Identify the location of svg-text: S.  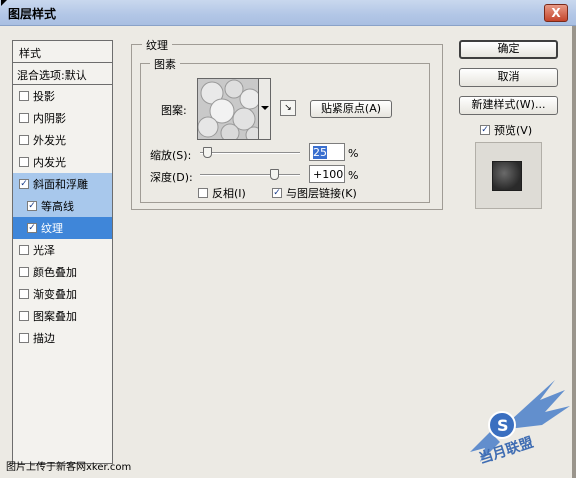
(503, 425).